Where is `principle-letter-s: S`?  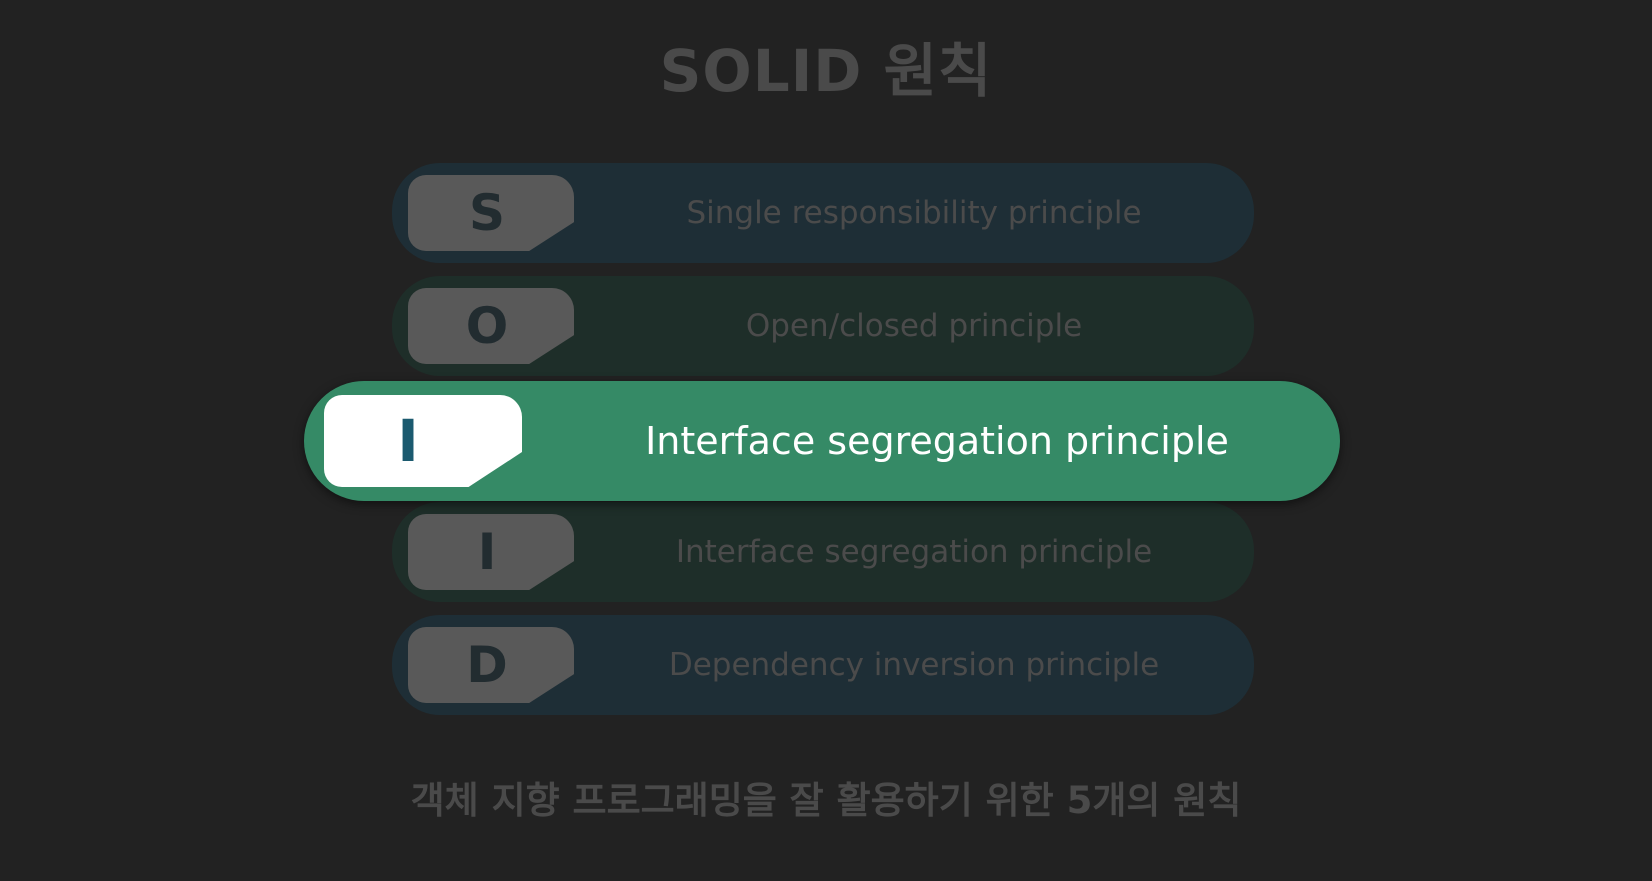
principle-letter-s: S is located at coordinates (491, 213).